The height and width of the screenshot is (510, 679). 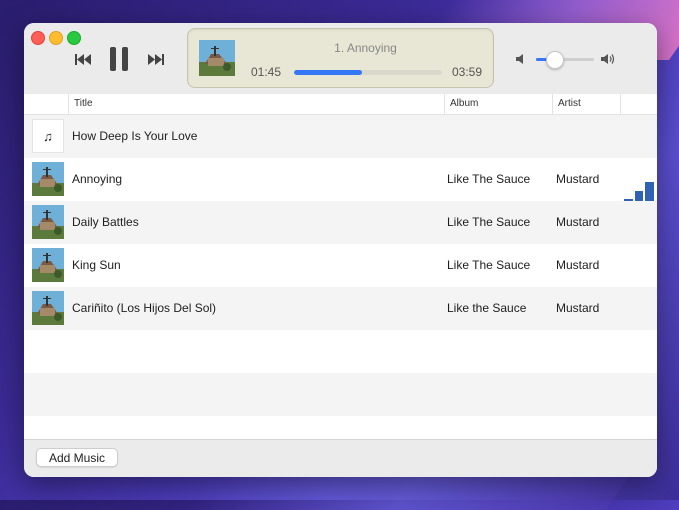 I want to click on now-playing-display: 1. Annoying 01:45 03:59, so click(x=340, y=58).